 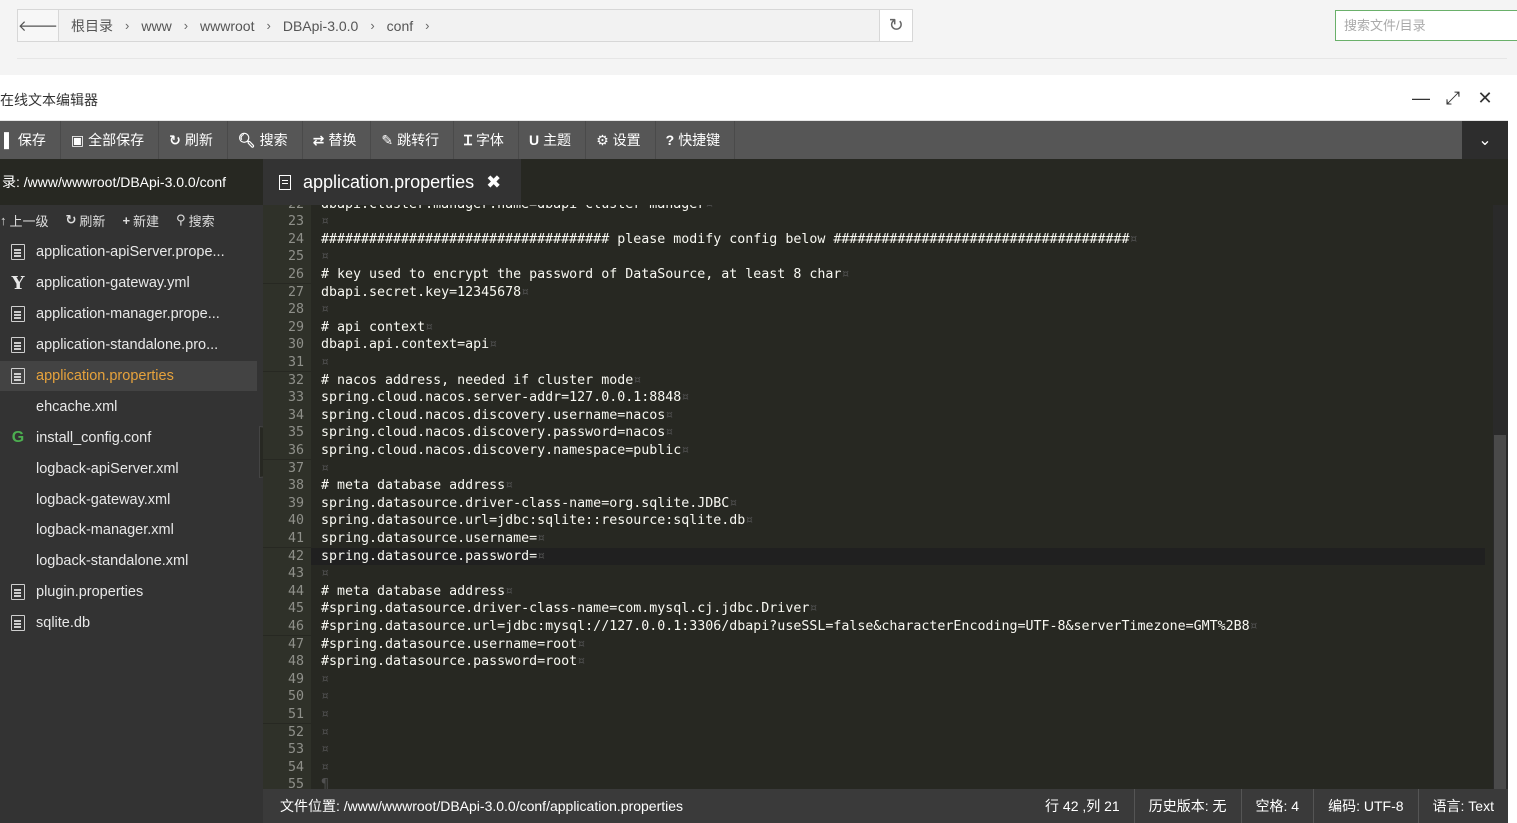 I want to click on code-line: 55 ¶, so click(x=874, y=782).